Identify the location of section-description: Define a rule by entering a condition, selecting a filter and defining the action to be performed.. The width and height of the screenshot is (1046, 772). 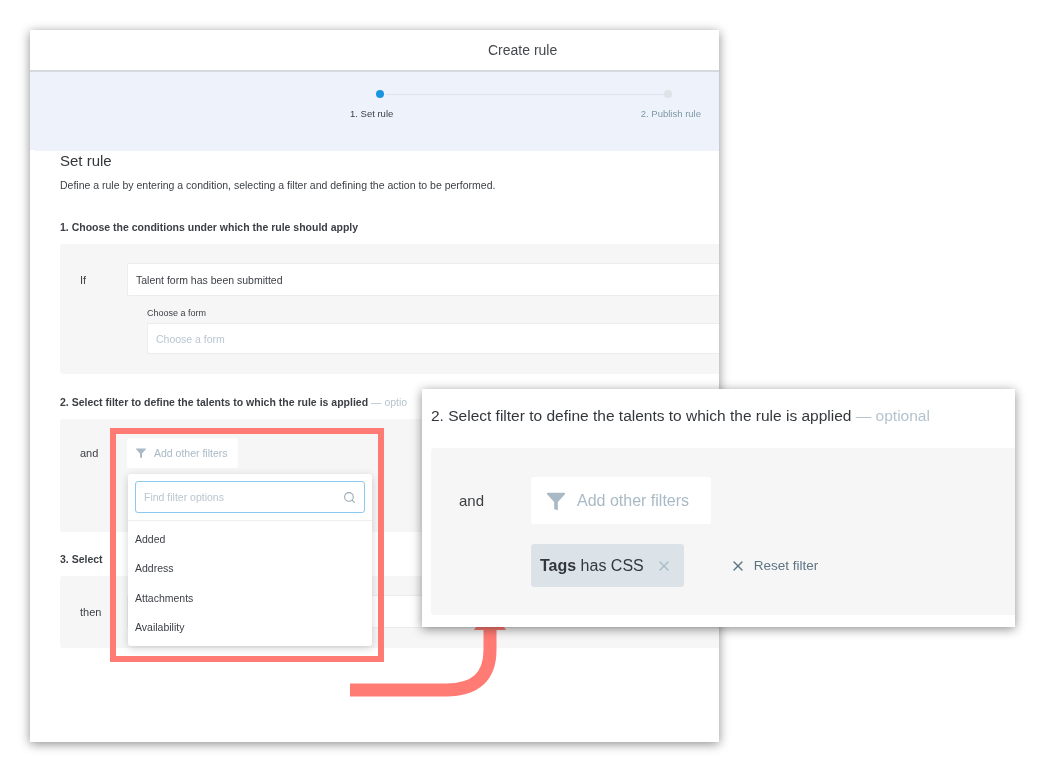
(278, 185).